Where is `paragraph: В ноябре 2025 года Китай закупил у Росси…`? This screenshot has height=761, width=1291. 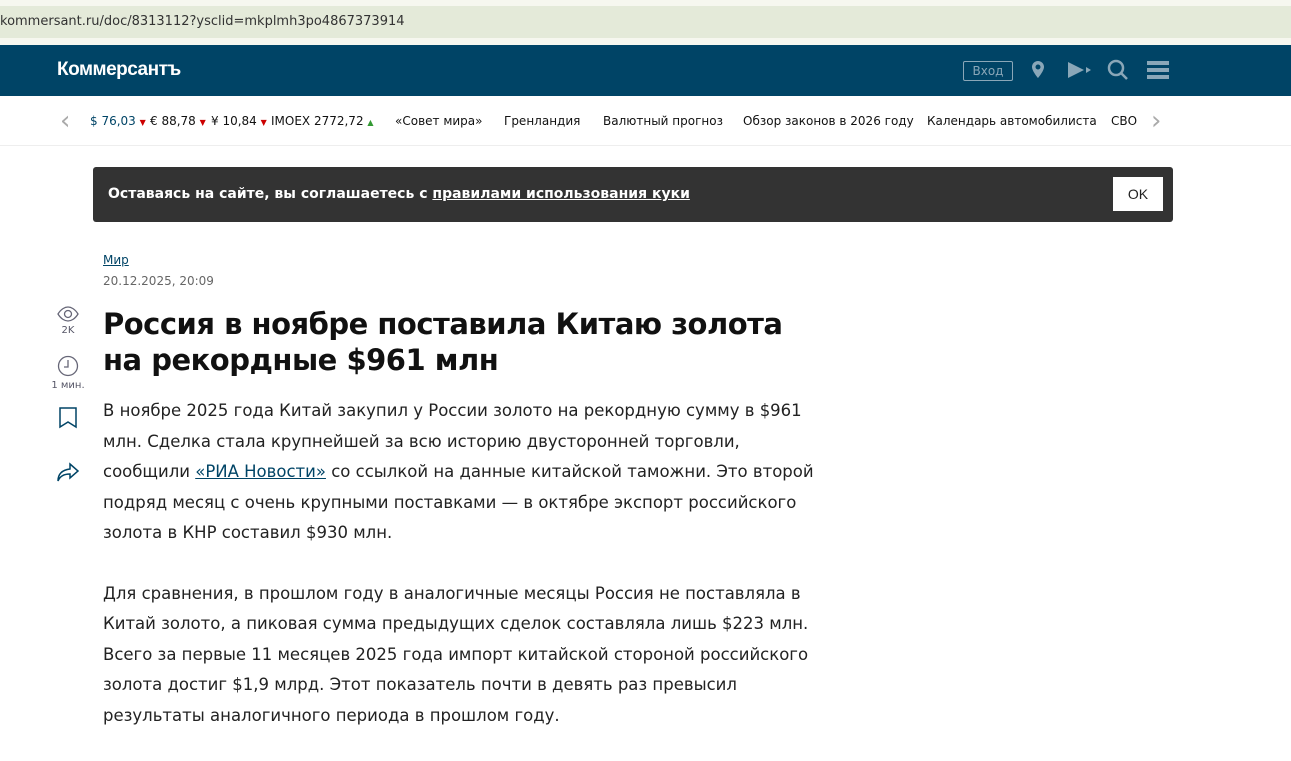
paragraph: В ноябре 2025 года Китай закупил у Росси… is located at coordinates (458, 471).